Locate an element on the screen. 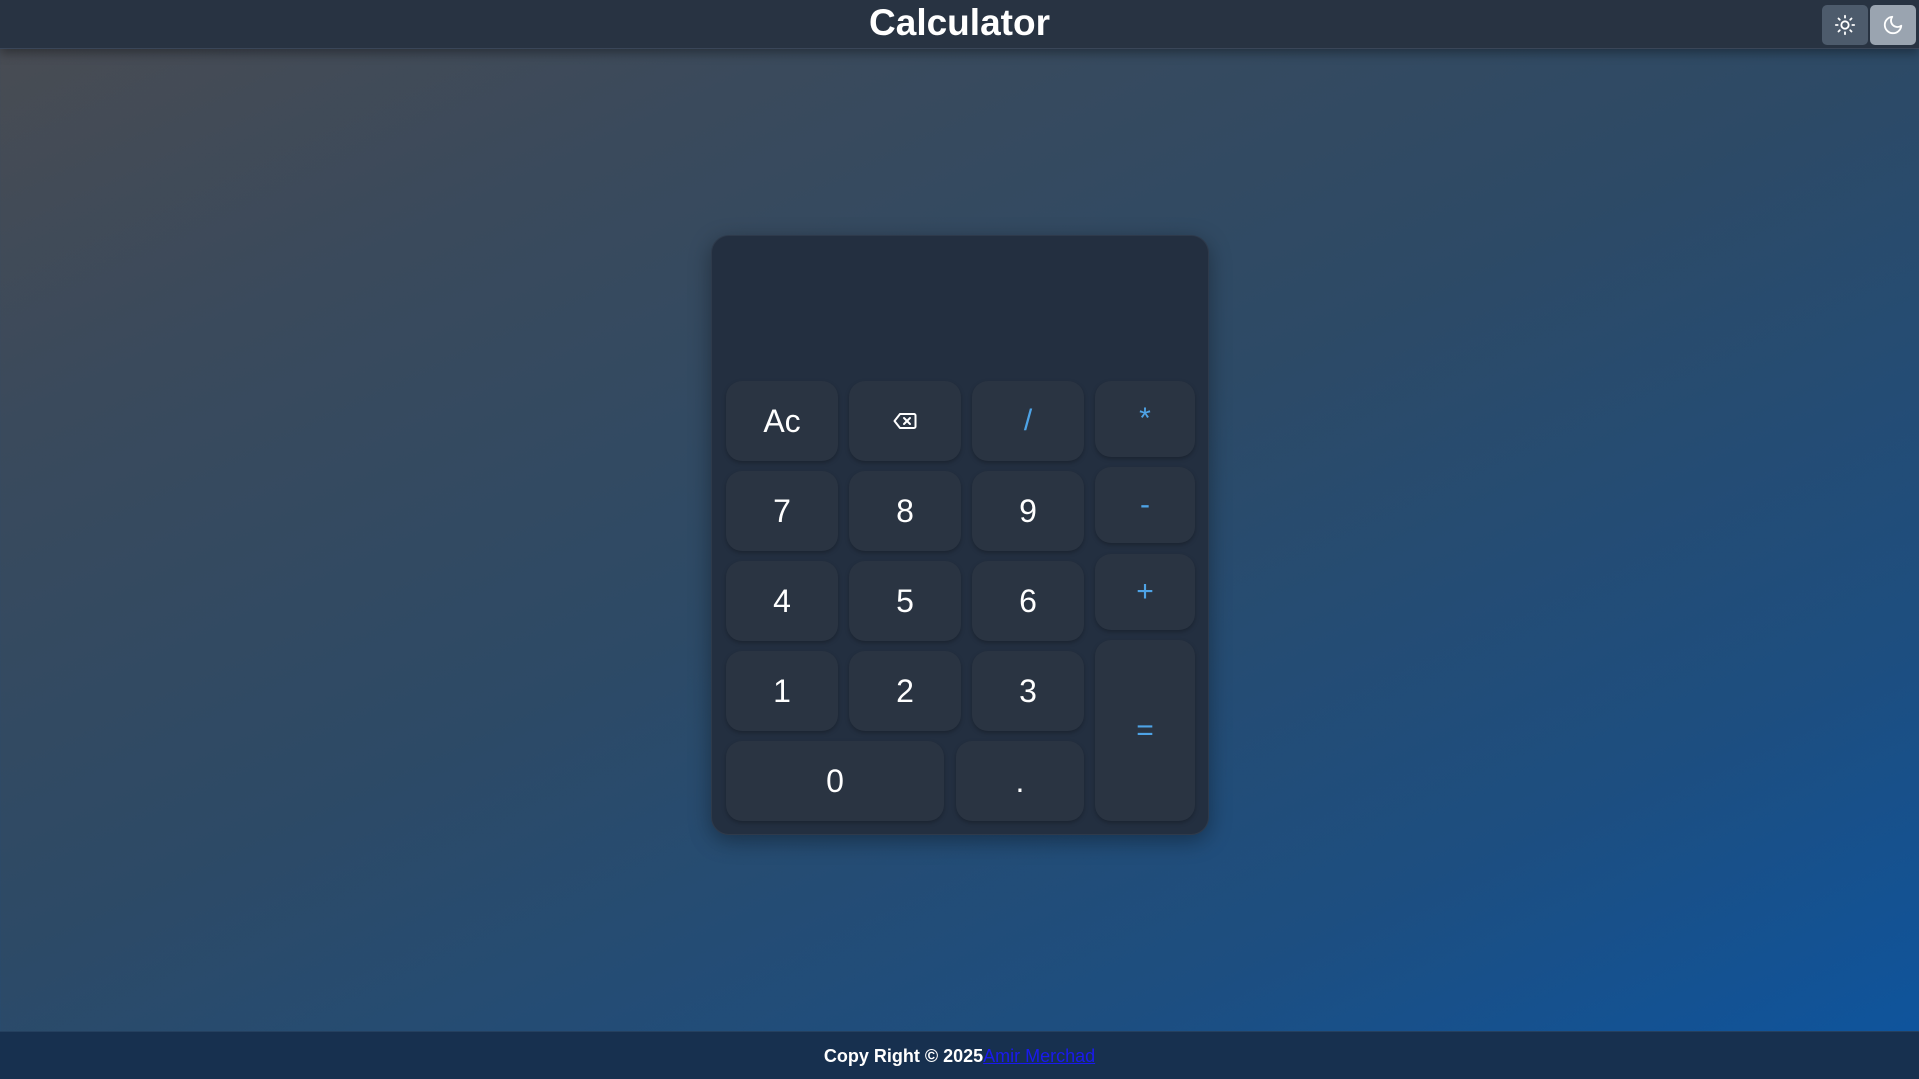 The image size is (1919, 1079). key-6: 6 is located at coordinates (1028, 601).